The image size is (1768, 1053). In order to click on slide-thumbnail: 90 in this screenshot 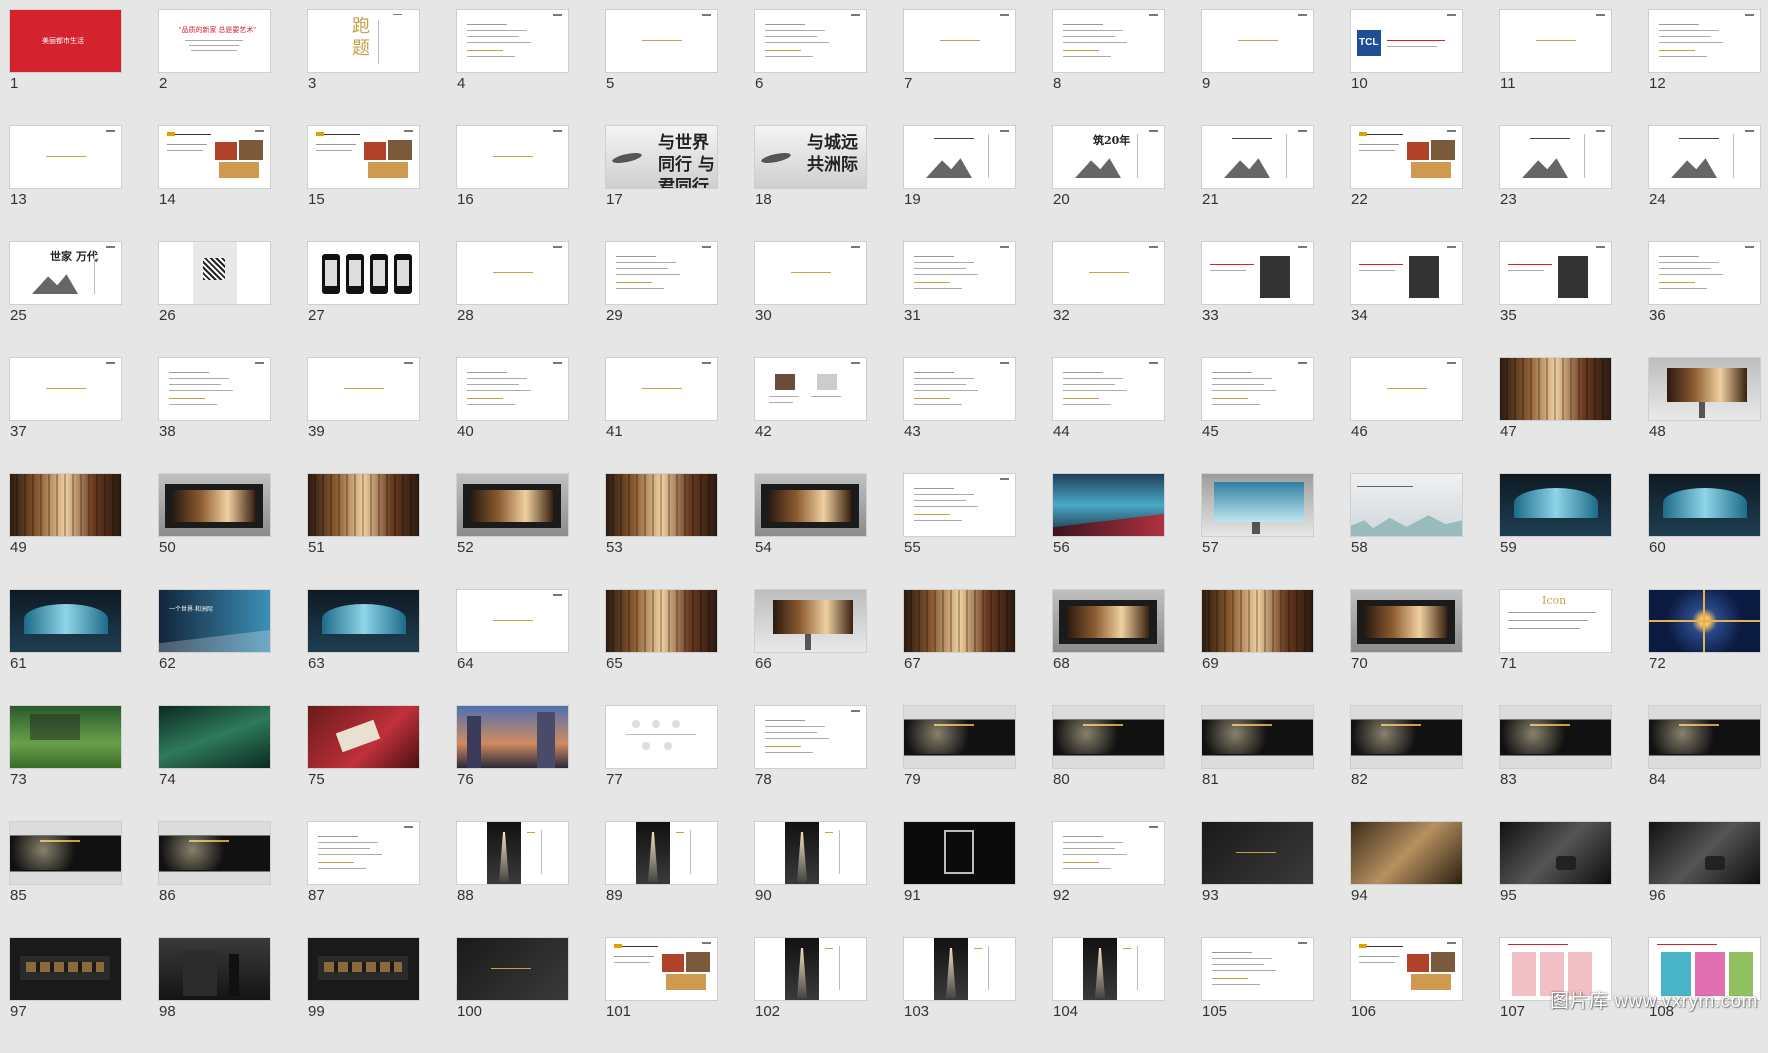, I will do `click(810, 879)`.